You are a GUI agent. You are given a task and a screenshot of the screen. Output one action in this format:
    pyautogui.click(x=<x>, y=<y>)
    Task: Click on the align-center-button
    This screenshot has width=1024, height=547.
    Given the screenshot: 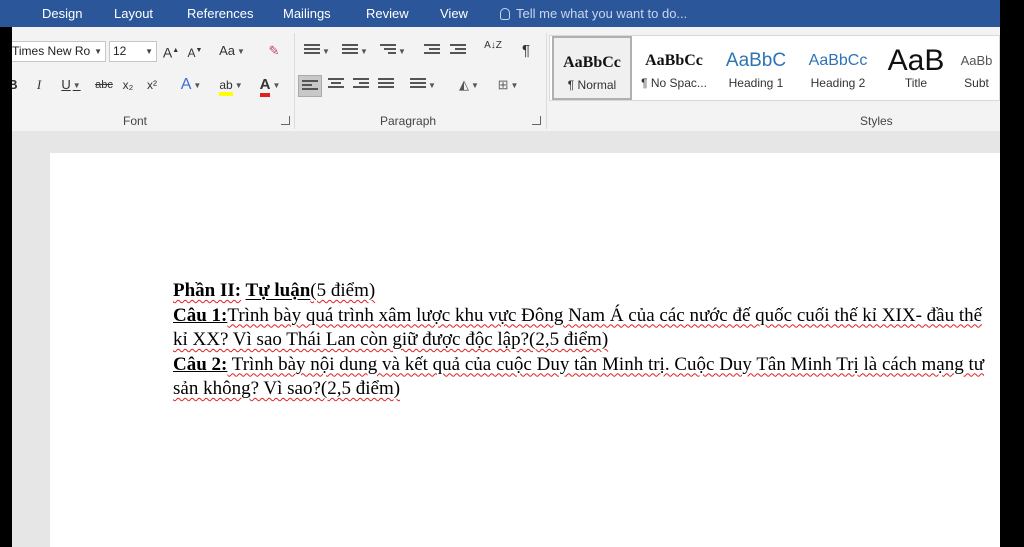 What is the action you would take?
    pyautogui.click(x=336, y=85)
    